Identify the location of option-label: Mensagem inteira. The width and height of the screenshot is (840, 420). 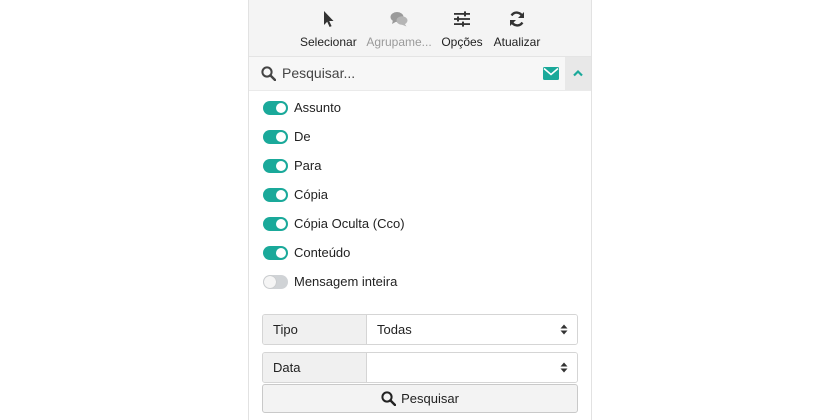
(346, 281).